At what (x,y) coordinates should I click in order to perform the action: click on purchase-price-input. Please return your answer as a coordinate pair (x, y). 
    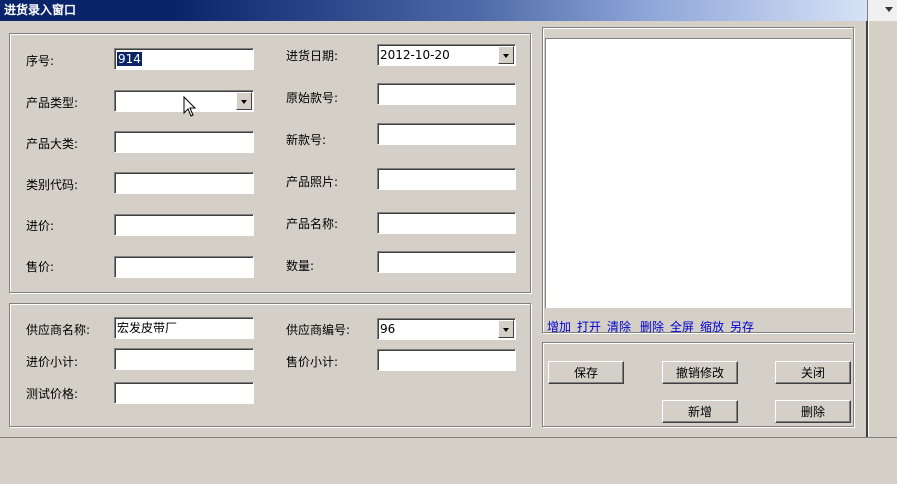
    Looking at the image, I should click on (184, 225).